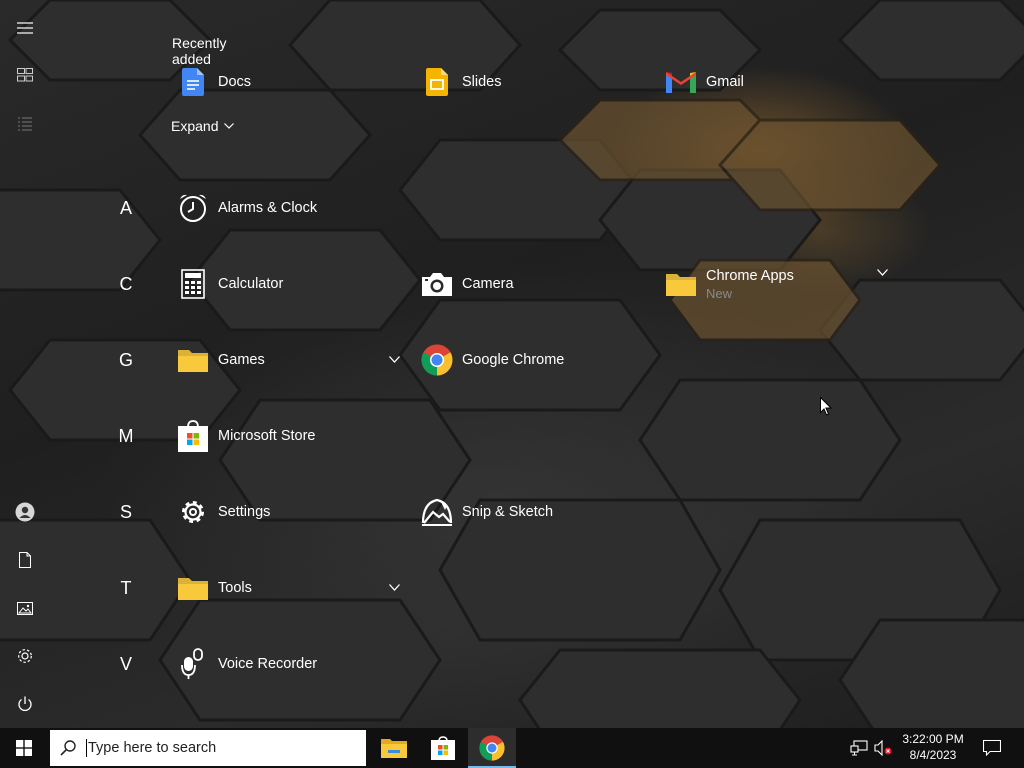 This screenshot has width=1024, height=768. What do you see at coordinates (933, 755) in the screenshot?
I see `clock-date: 8/4/2023` at bounding box center [933, 755].